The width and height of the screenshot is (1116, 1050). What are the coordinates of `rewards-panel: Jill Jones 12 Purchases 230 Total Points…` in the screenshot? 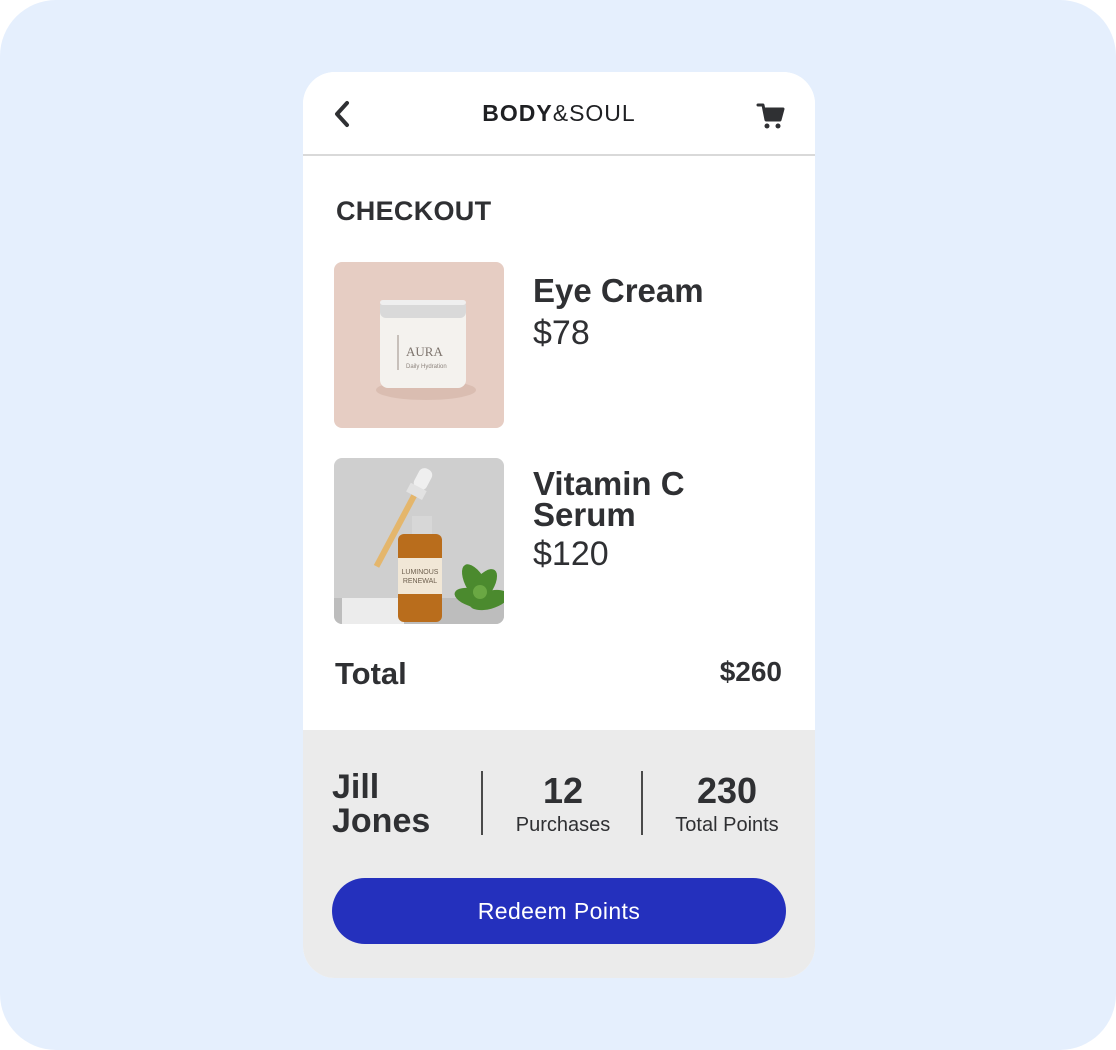 It's located at (559, 854).